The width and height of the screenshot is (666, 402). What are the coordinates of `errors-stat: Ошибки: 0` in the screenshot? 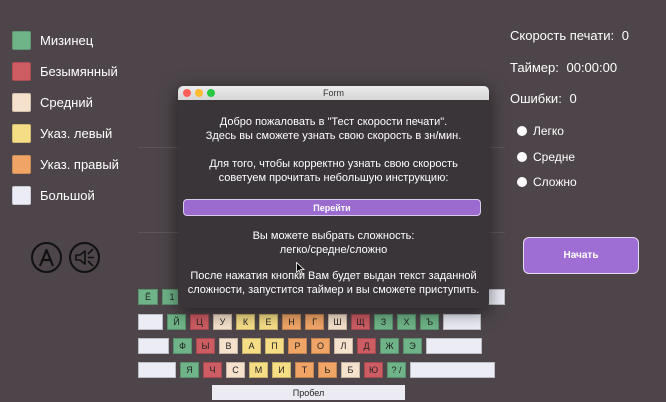 It's located at (543, 98).